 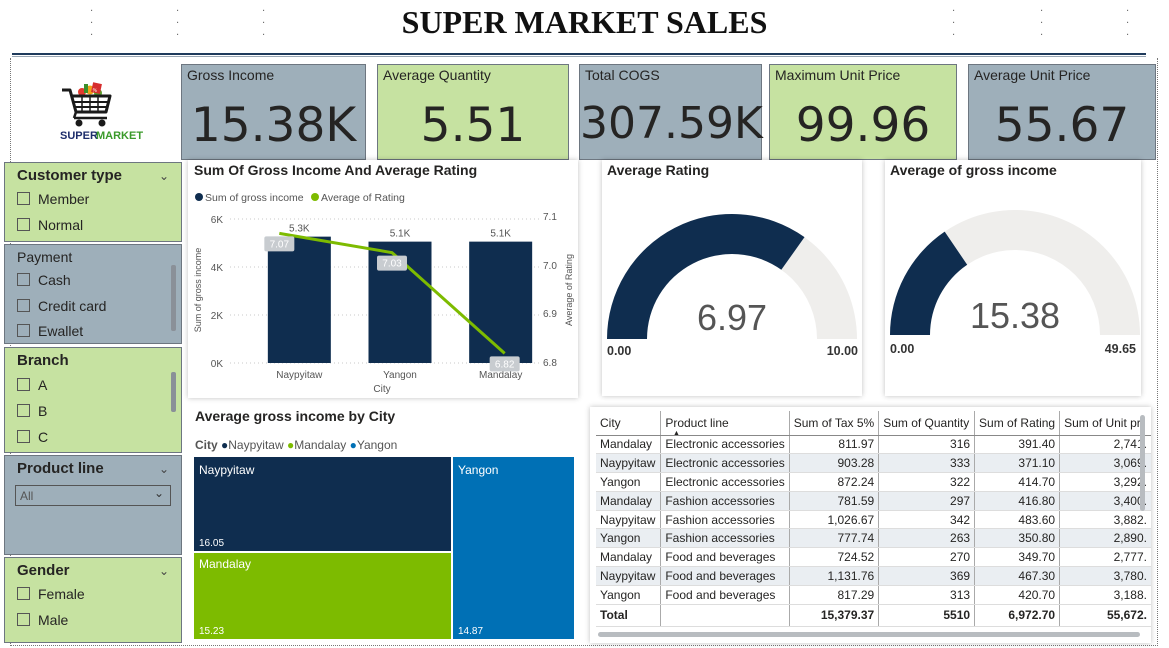 I want to click on table-cell: 3,780., so click(x=1105, y=576).